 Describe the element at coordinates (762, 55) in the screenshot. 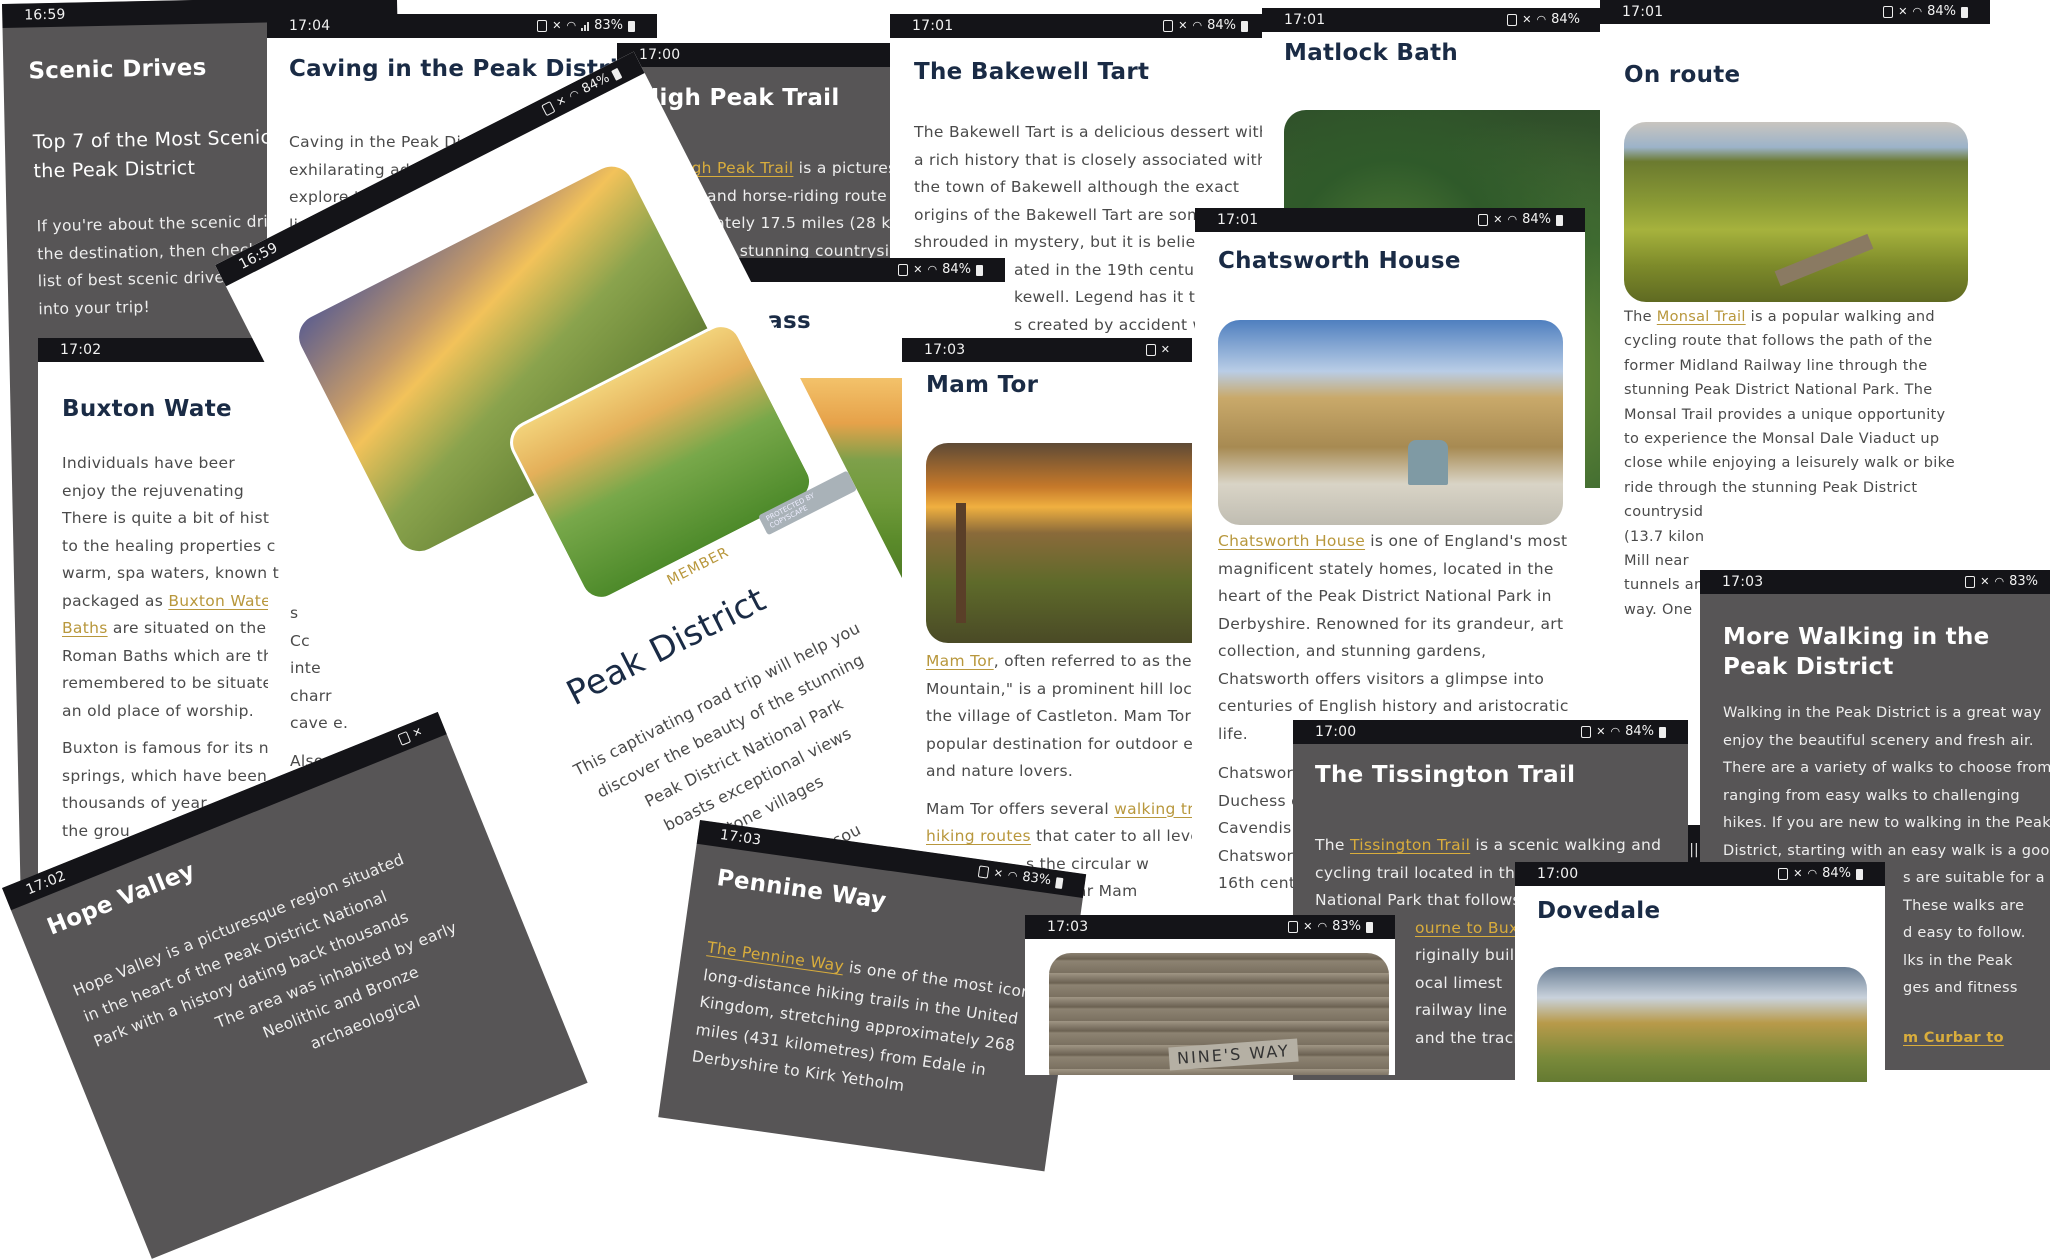

I see `status-bar: 17:00` at that location.